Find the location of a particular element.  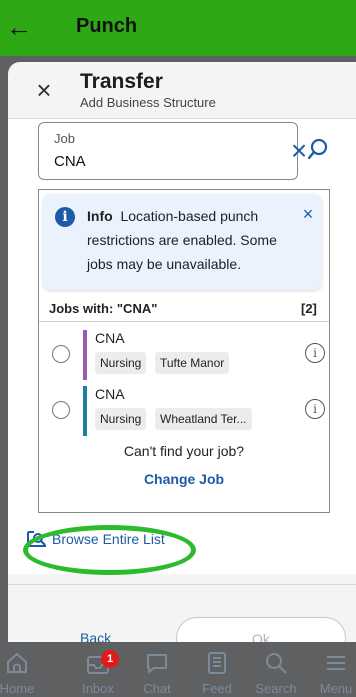

nav-item-menu: Menu is located at coordinates (331, 673).